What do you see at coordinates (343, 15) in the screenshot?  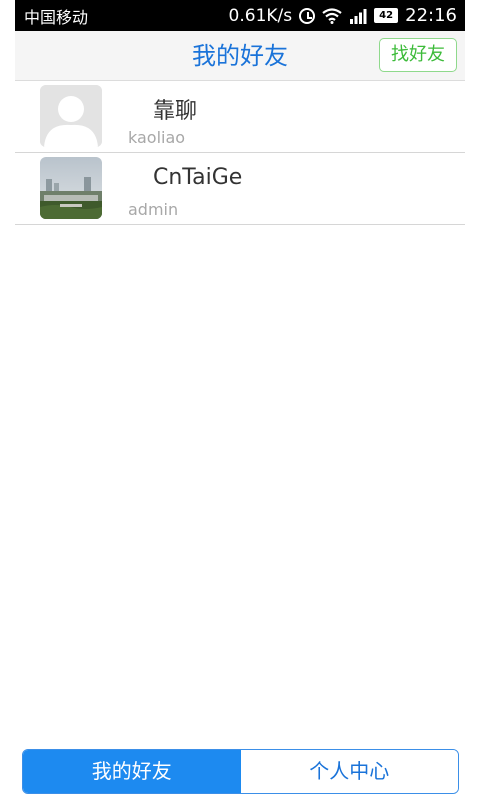 I see `status-indicators: 0.61K/s 42 22:16` at bounding box center [343, 15].